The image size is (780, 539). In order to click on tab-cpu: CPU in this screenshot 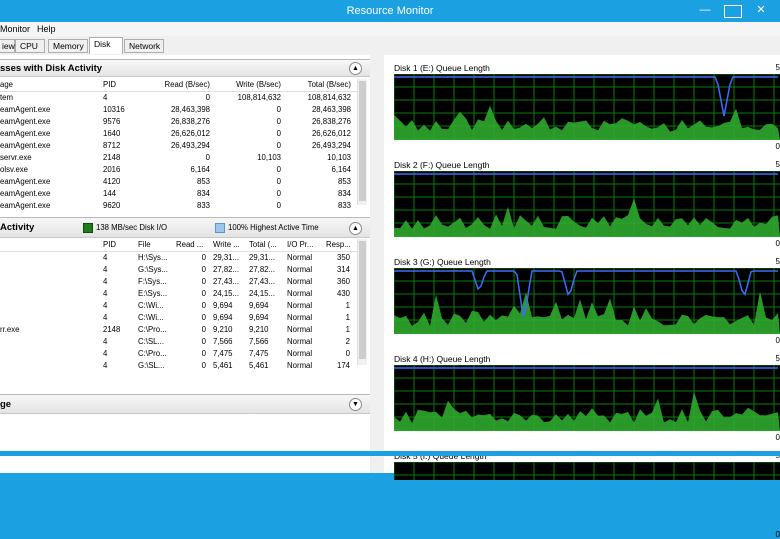, I will do `click(30, 46)`.